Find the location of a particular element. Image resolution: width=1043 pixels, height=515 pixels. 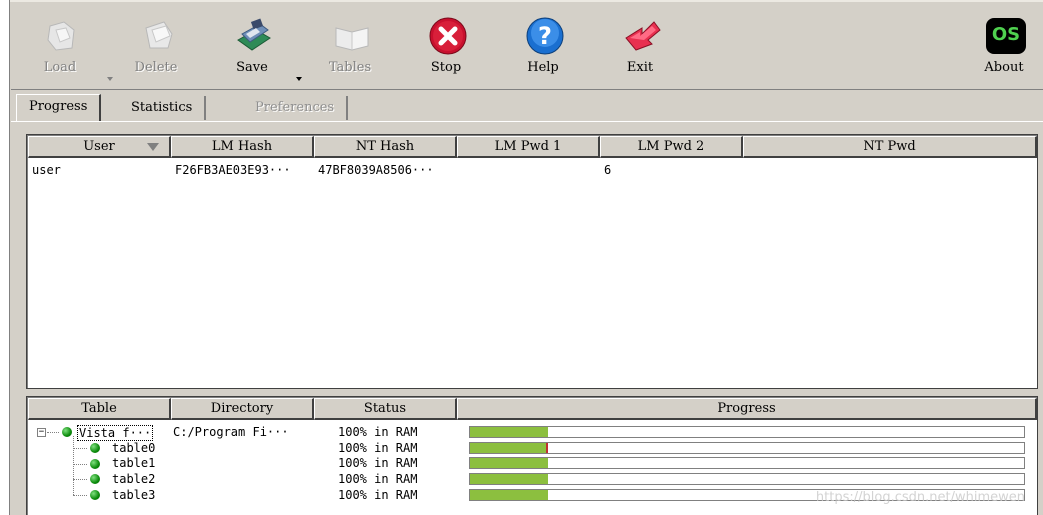

sort-down-icon is located at coordinates (153, 147).